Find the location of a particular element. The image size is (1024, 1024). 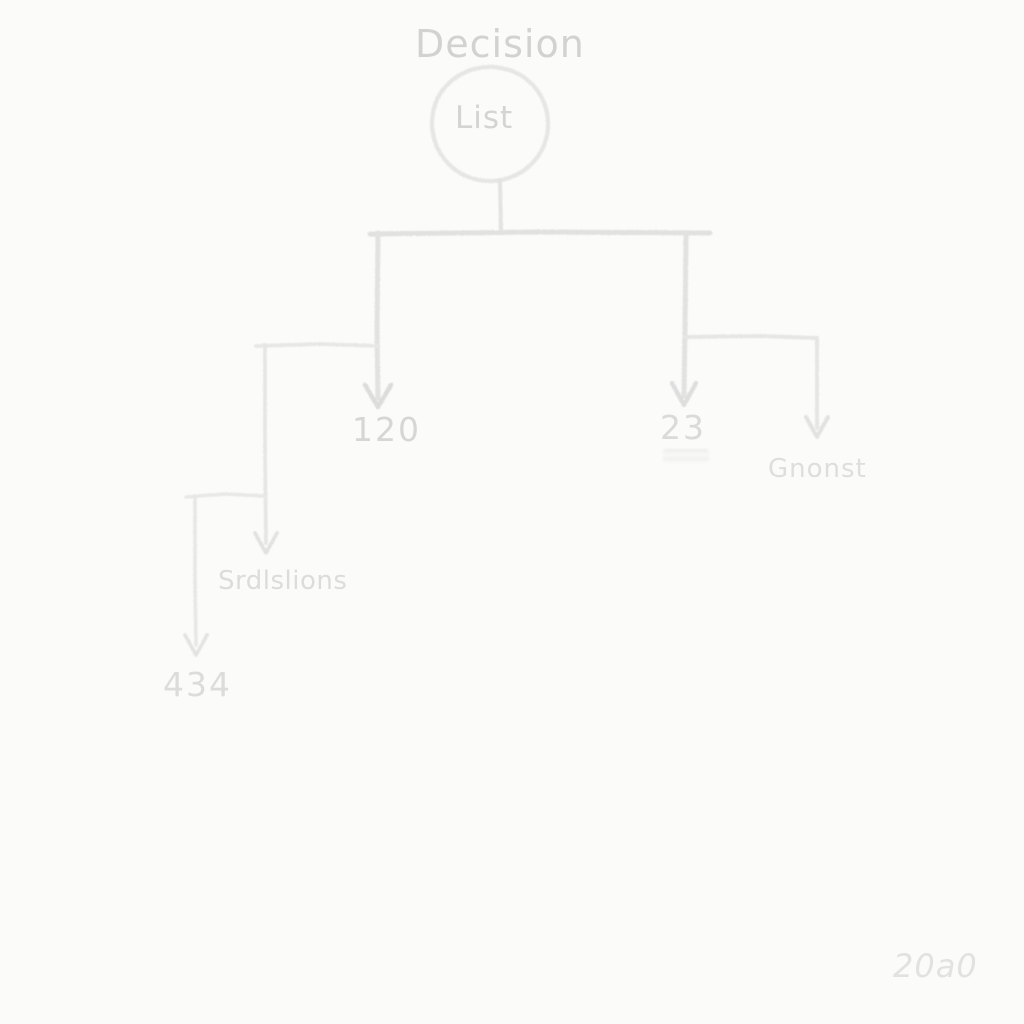

node-label-gnonst: Gnonst is located at coordinates (817, 469).